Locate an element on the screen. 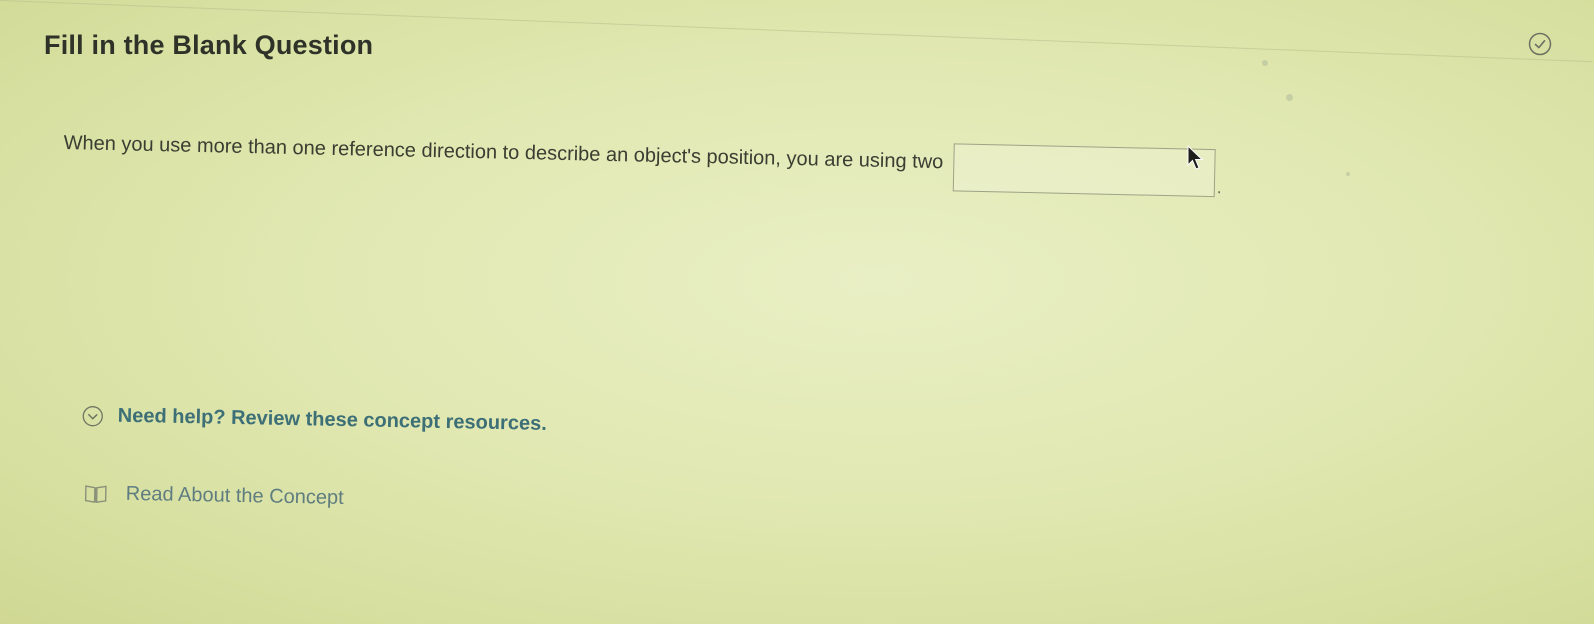 The width and height of the screenshot is (1594, 624). question-title: Fill in the Blank Question is located at coordinates (209, 45).